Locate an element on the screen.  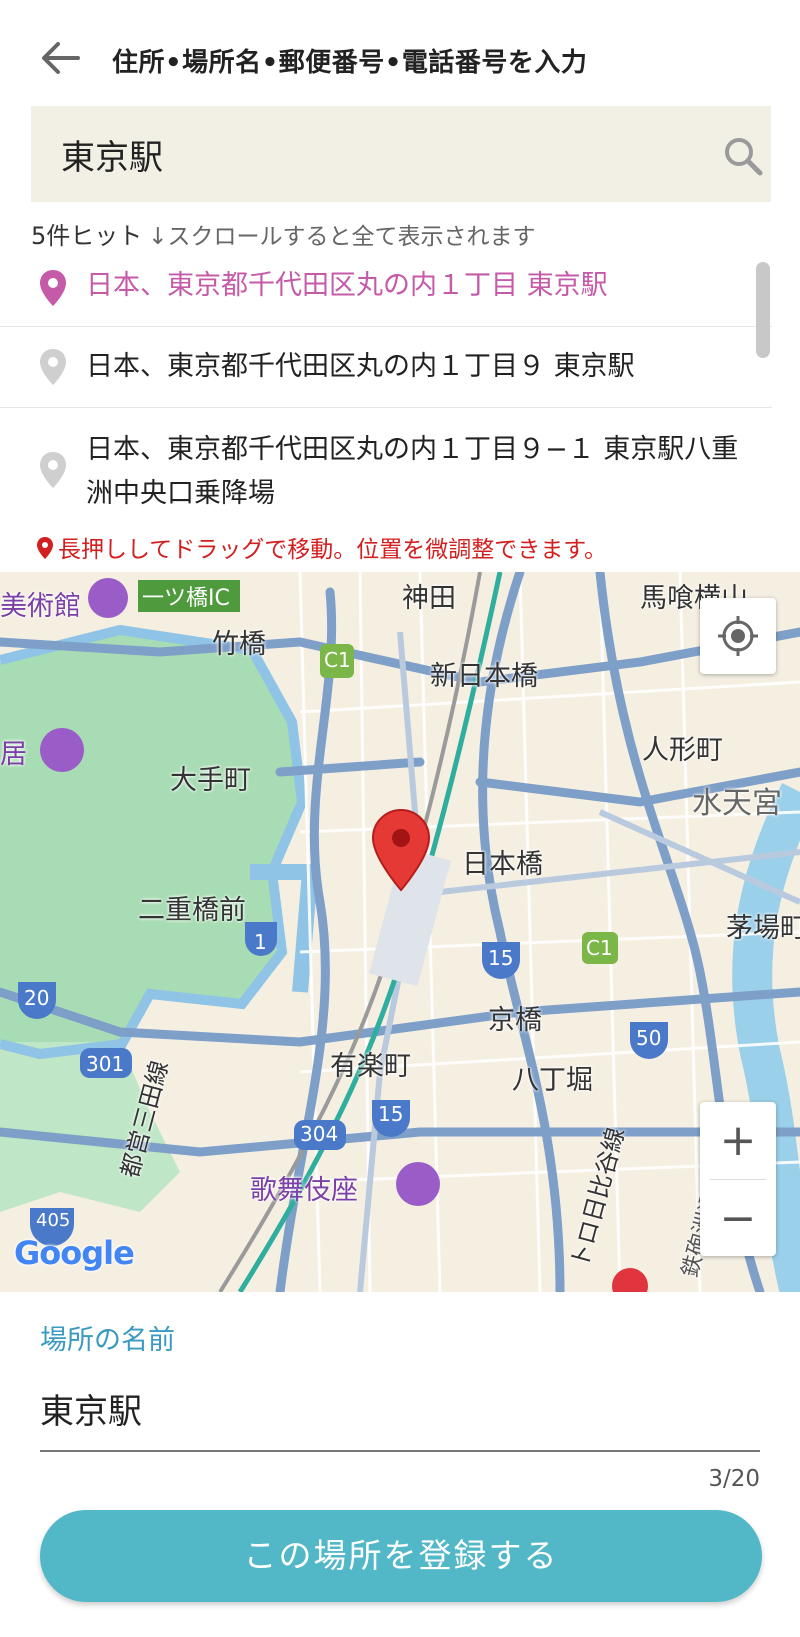
map-label: 茅場町 is located at coordinates (763, 928).